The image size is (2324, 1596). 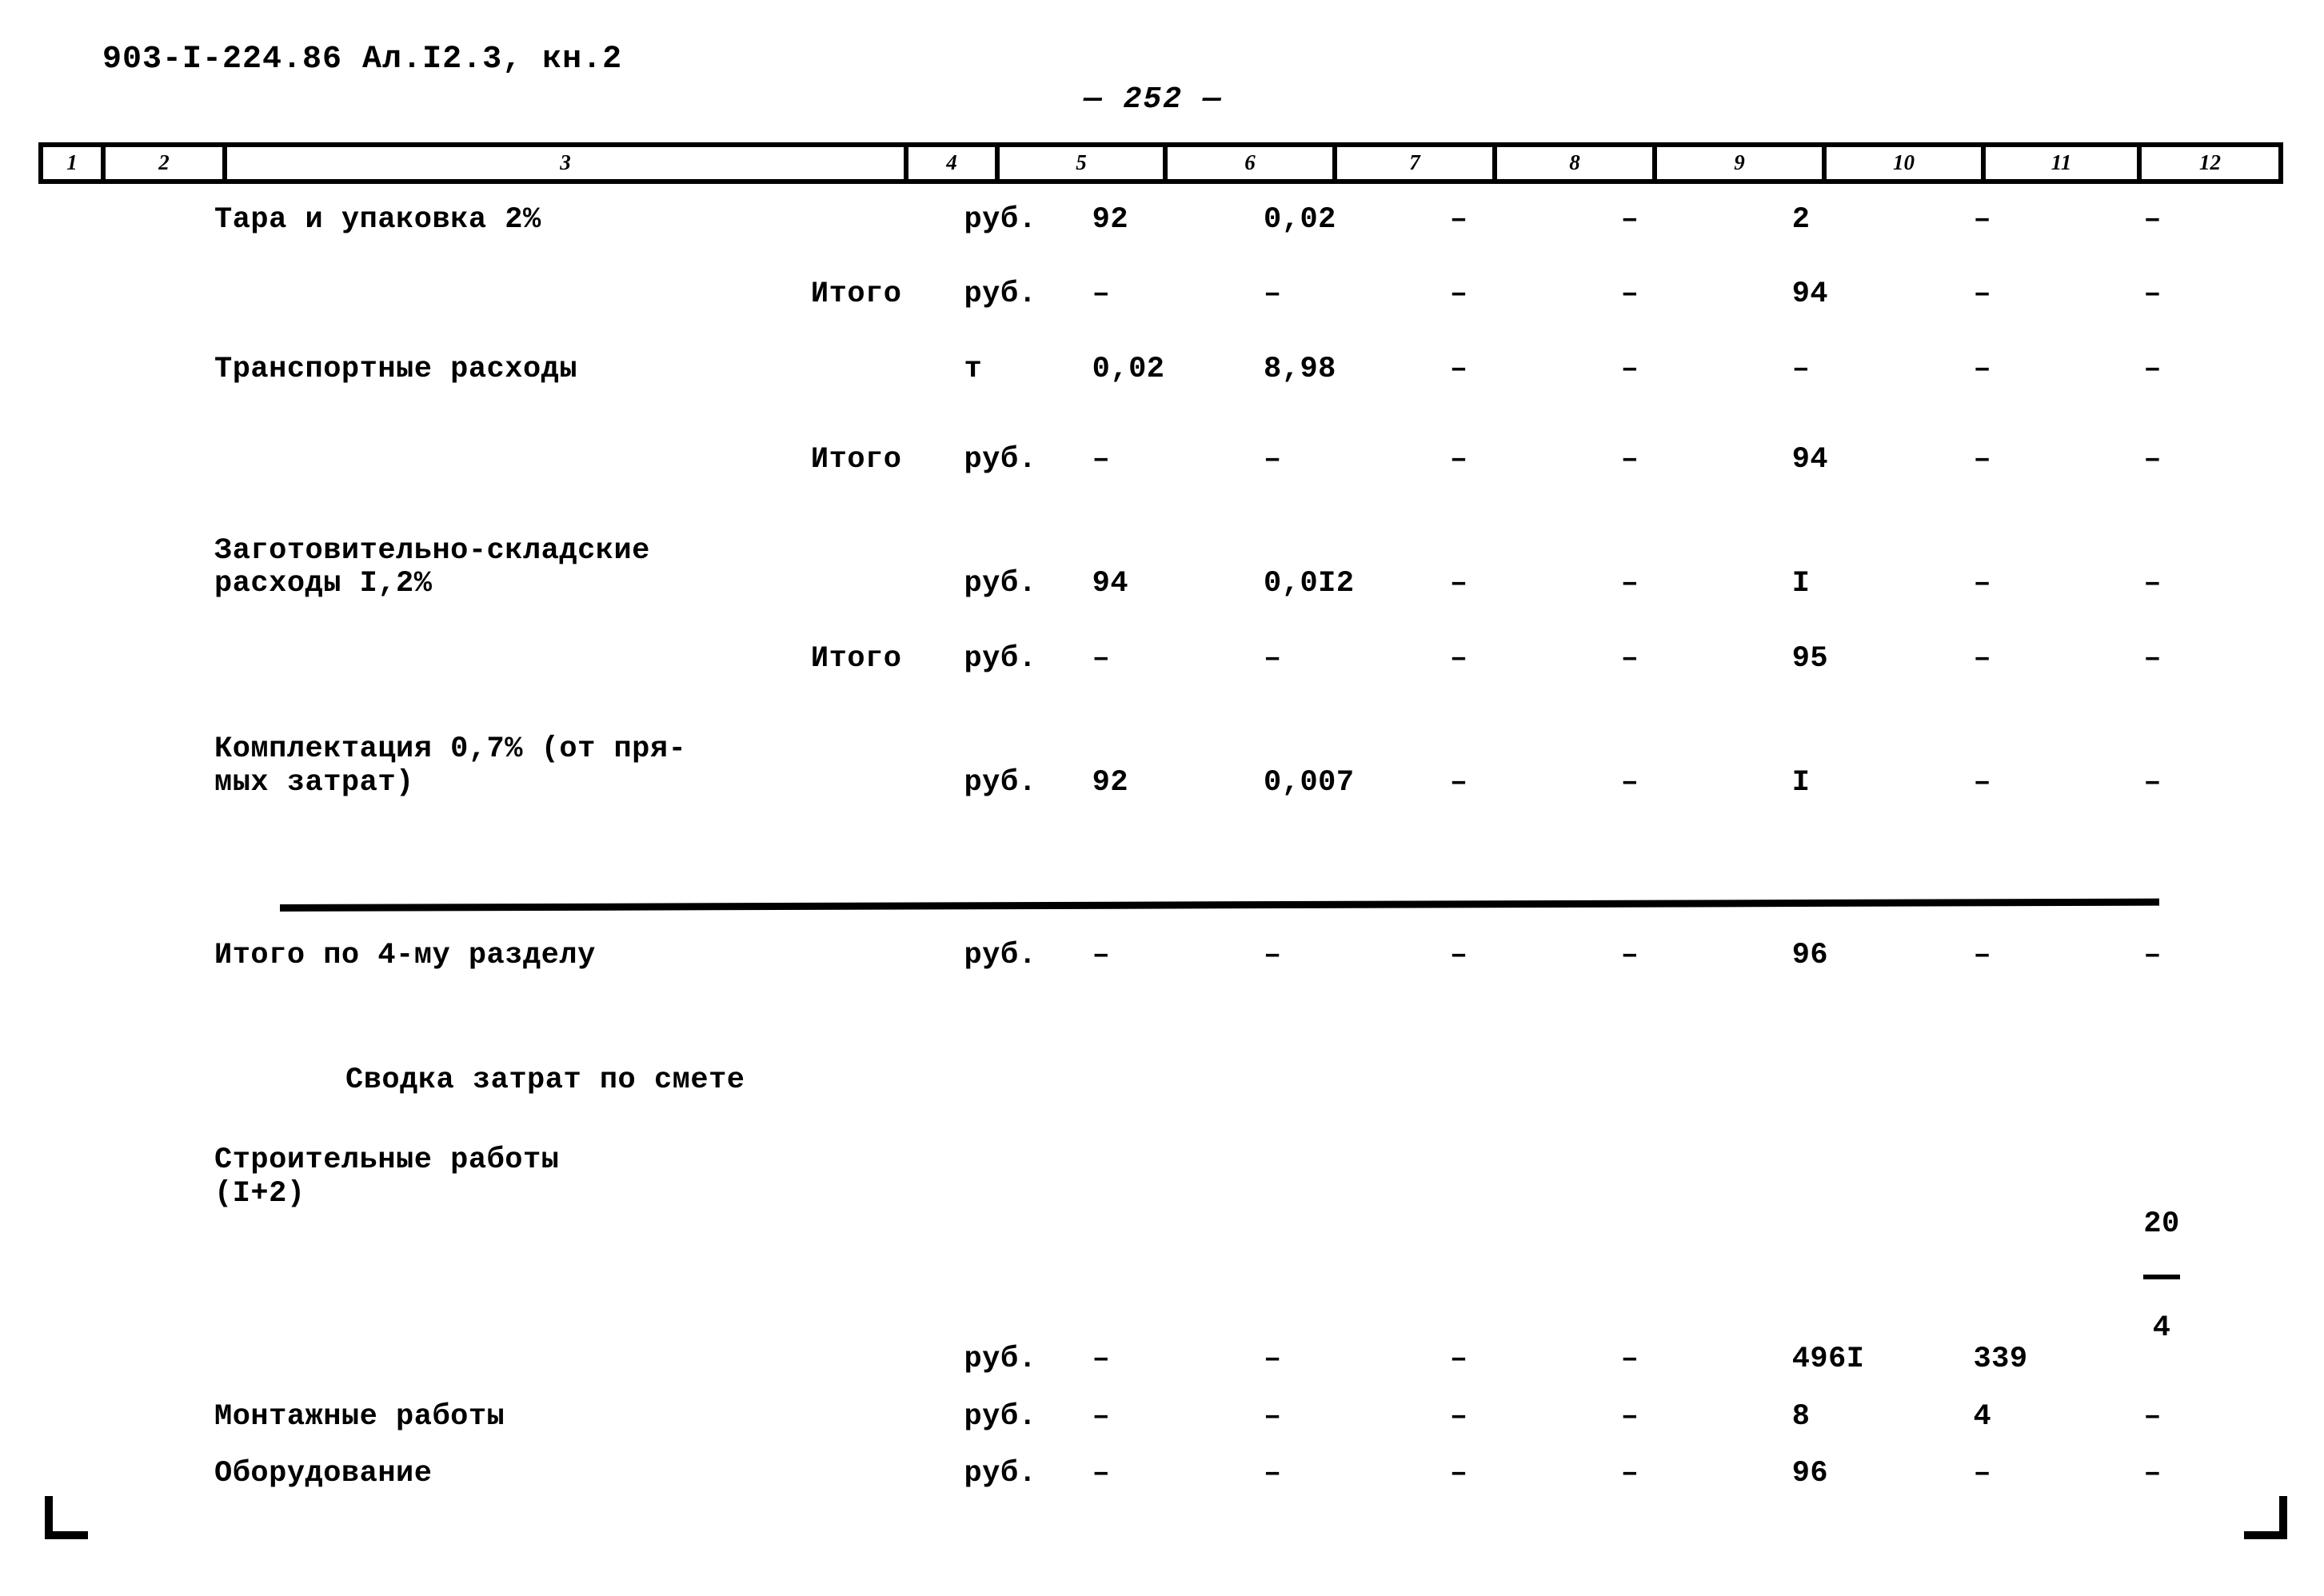 What do you see at coordinates (1160, 1058) in the screenshot?
I see `spacer-row` at bounding box center [1160, 1058].